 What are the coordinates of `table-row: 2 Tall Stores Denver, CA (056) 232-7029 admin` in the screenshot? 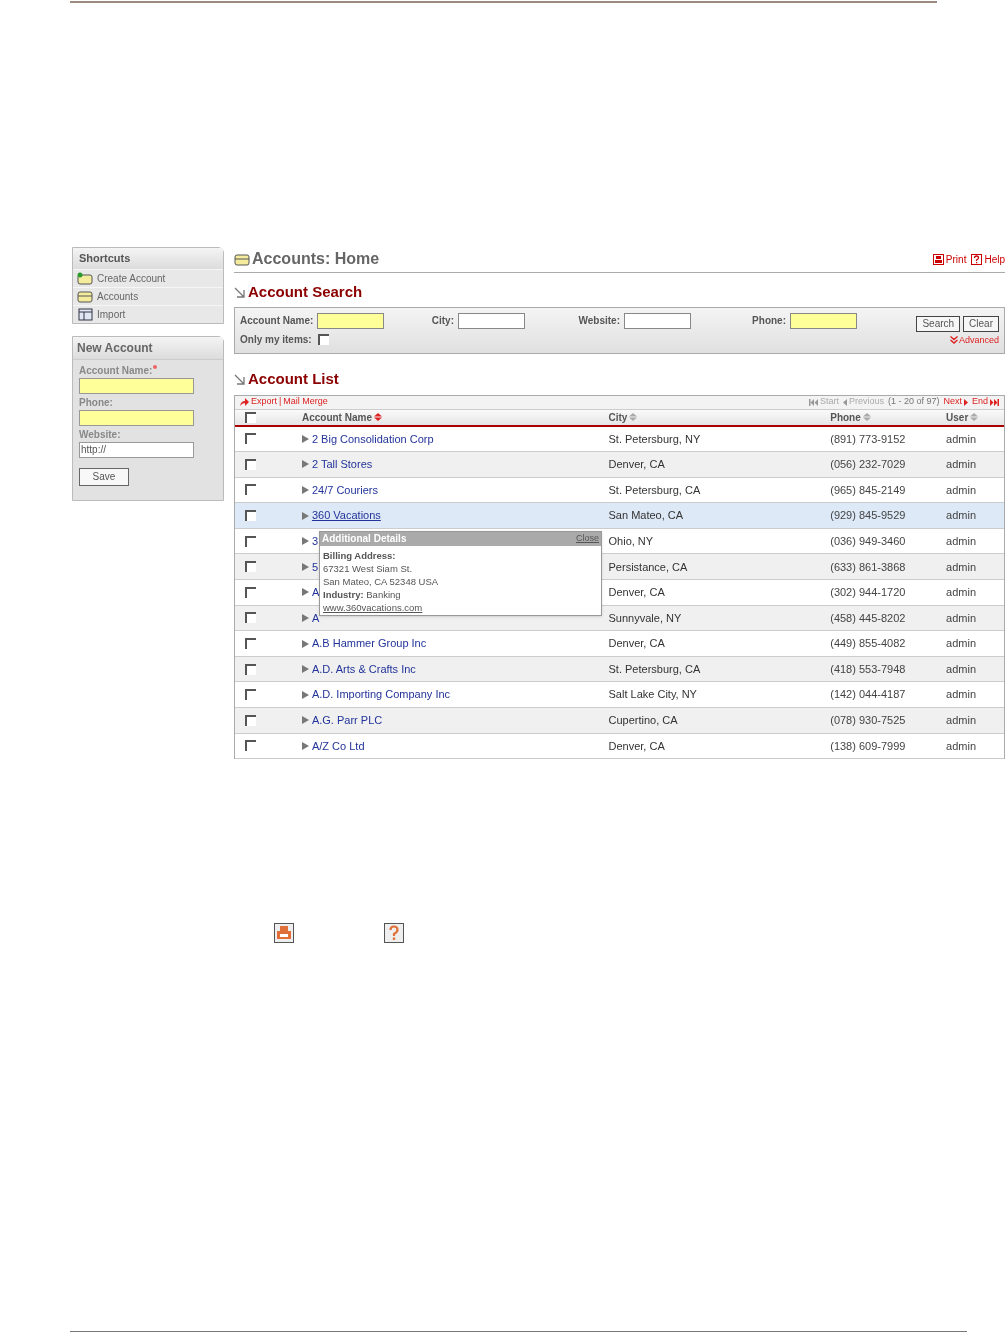 It's located at (619, 465).